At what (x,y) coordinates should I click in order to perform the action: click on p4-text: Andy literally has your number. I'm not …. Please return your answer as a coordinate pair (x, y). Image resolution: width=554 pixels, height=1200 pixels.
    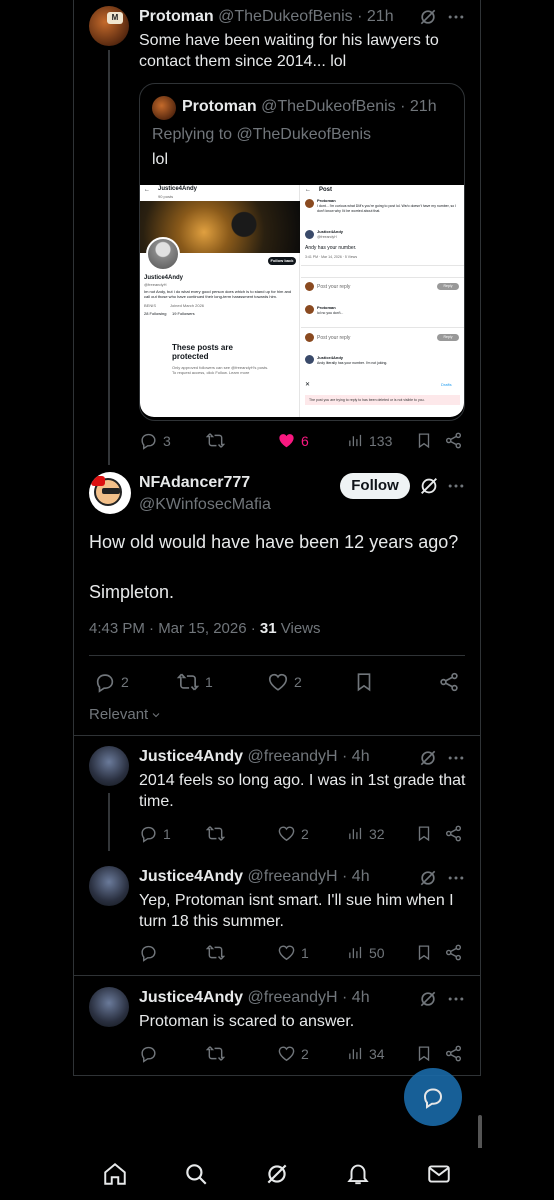
    Looking at the image, I should click on (352, 363).